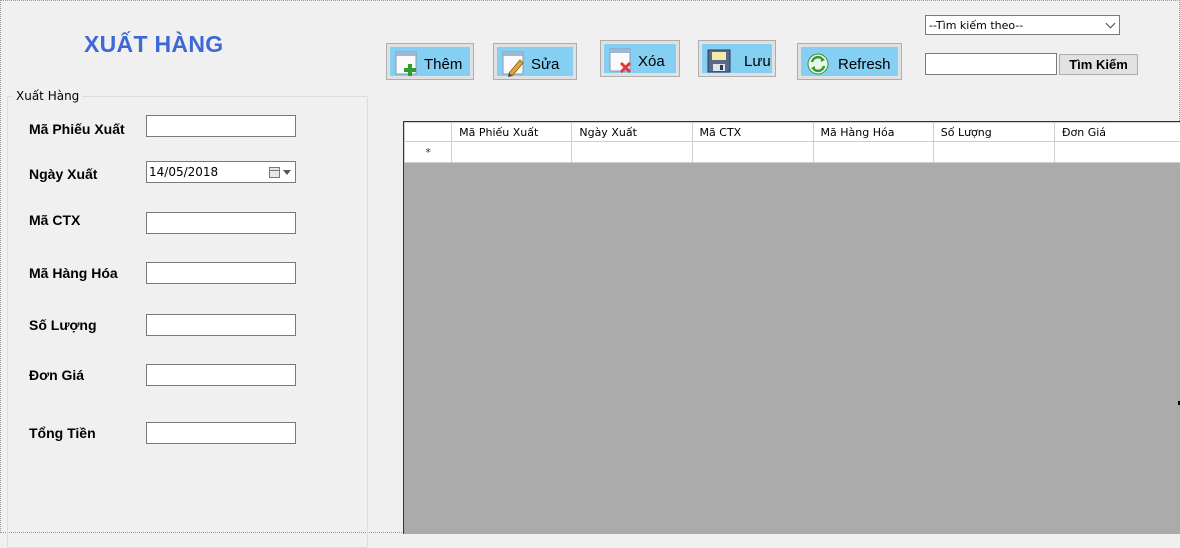  What do you see at coordinates (47, 96) in the screenshot?
I see `group-box-legend: Xuất Hàng` at bounding box center [47, 96].